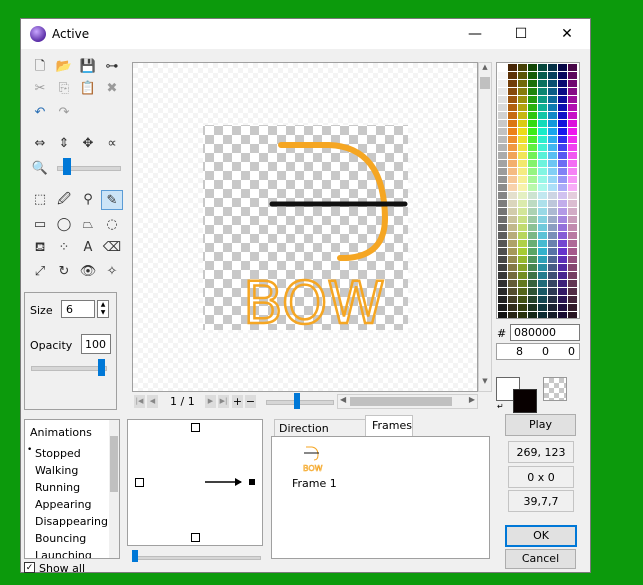  What do you see at coordinates (407, 401) in the screenshot?
I see `canvas-horizontal-scrollbar: ◀ ▶` at bounding box center [407, 401].